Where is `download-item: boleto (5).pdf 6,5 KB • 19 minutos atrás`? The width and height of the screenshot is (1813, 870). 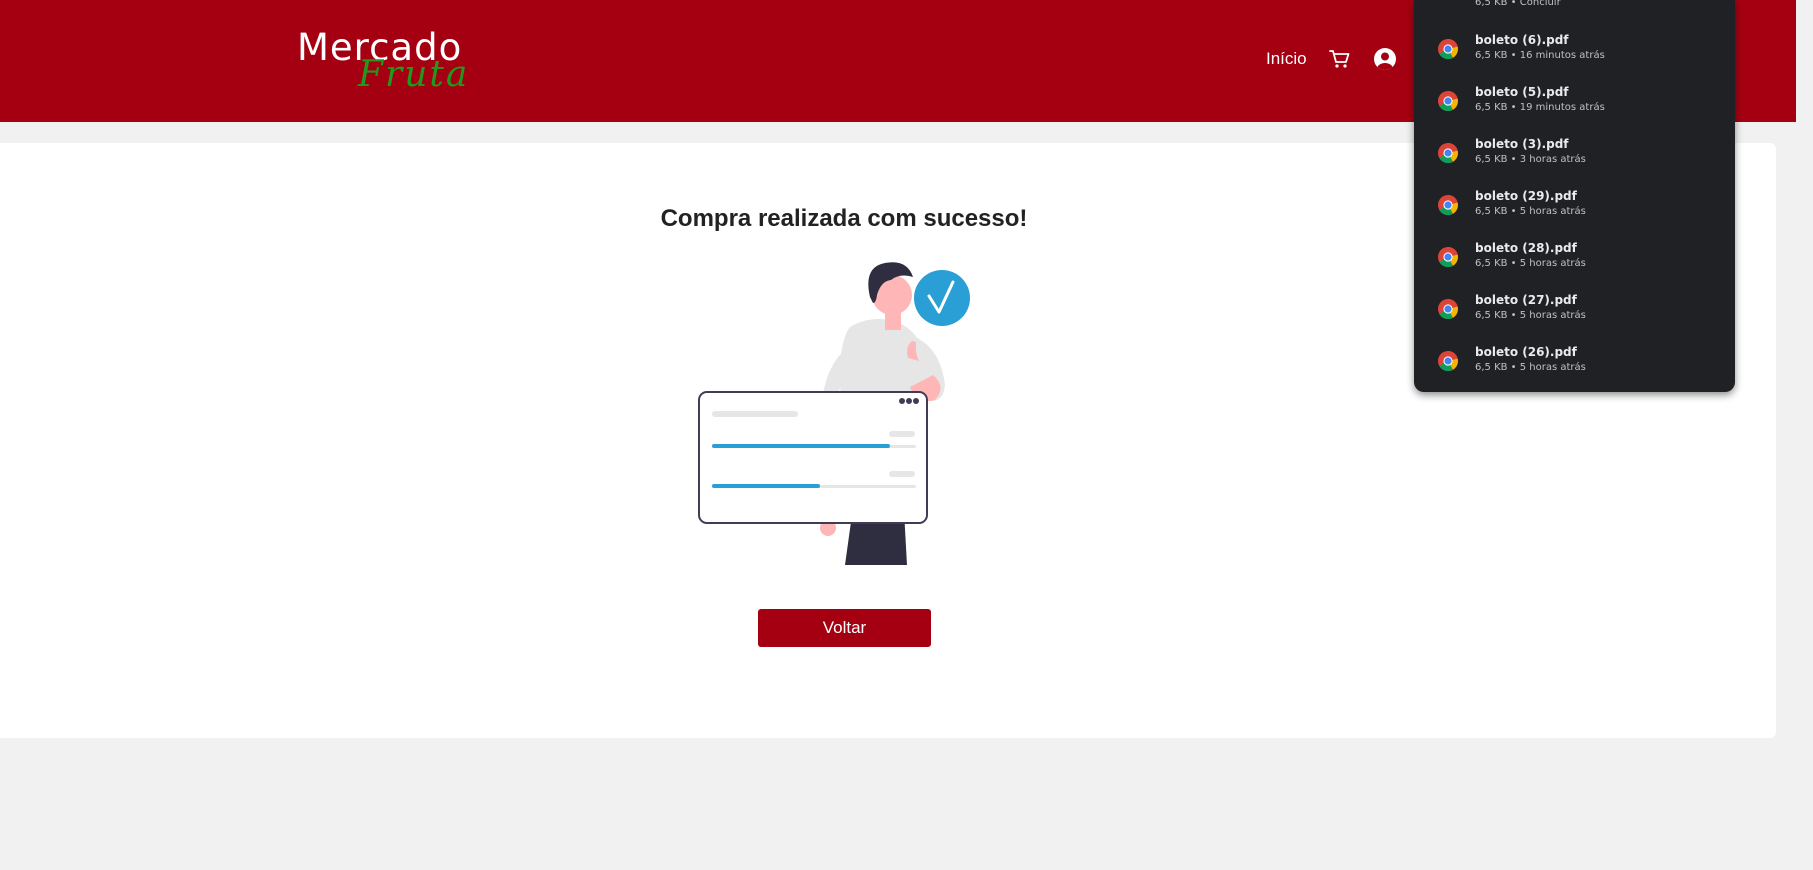 download-item: boleto (5).pdf 6,5 KB • 19 minutos atrás is located at coordinates (1574, 108).